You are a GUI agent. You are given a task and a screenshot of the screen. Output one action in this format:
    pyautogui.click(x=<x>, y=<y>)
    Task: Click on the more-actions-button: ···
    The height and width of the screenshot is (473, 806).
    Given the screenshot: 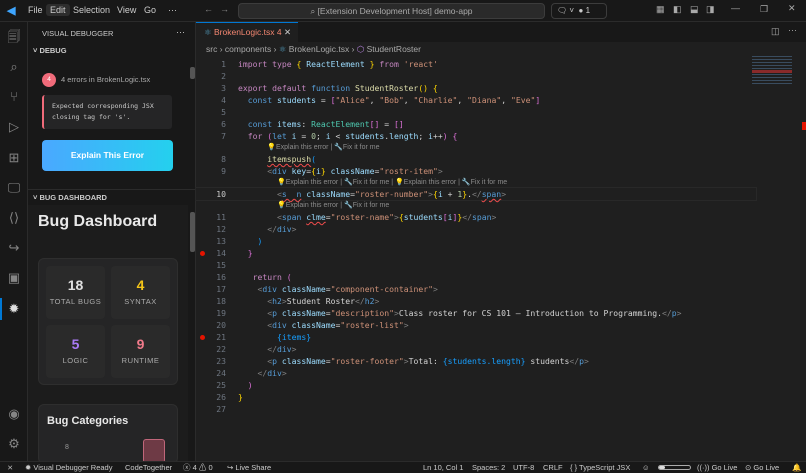 What is the action you would take?
    pyautogui.click(x=180, y=32)
    